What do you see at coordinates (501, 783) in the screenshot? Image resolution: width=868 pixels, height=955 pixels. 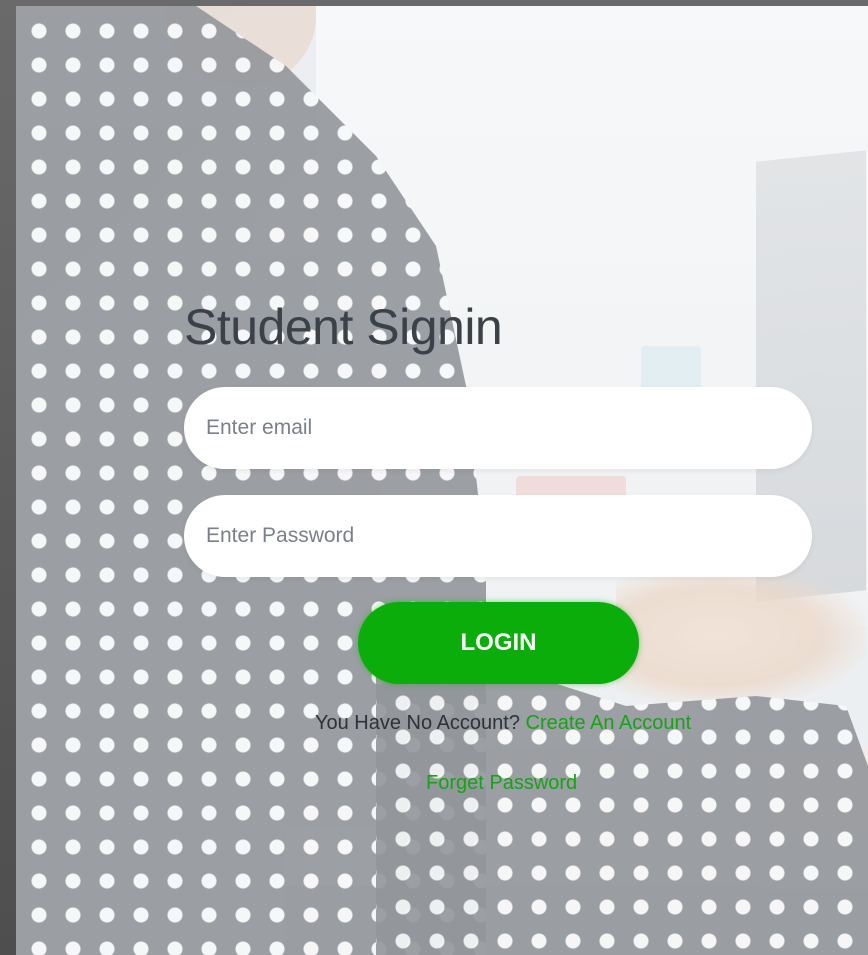 I see `forget-password-link: Forget Password` at bounding box center [501, 783].